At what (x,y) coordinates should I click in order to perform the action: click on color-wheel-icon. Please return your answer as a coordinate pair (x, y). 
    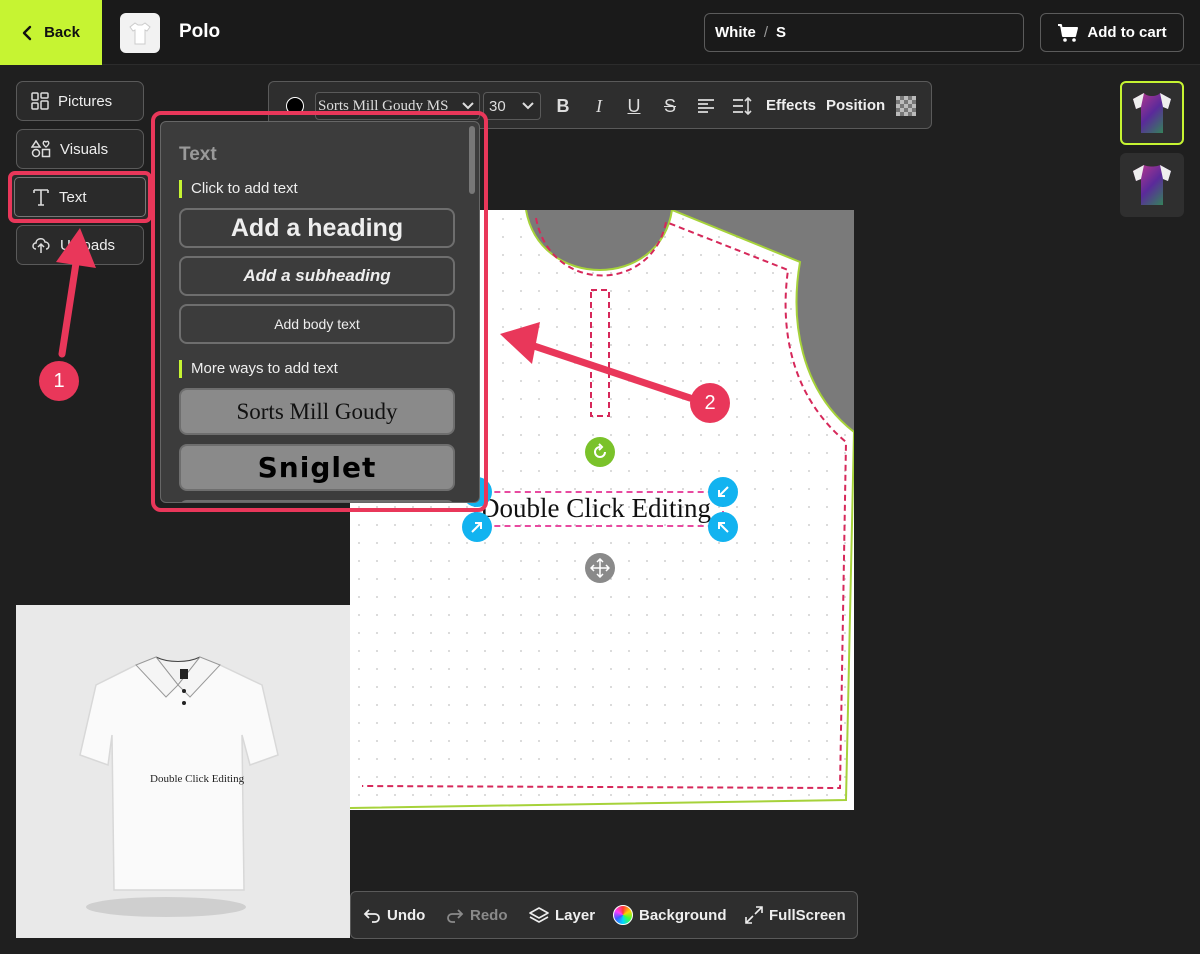
    Looking at the image, I should click on (623, 915).